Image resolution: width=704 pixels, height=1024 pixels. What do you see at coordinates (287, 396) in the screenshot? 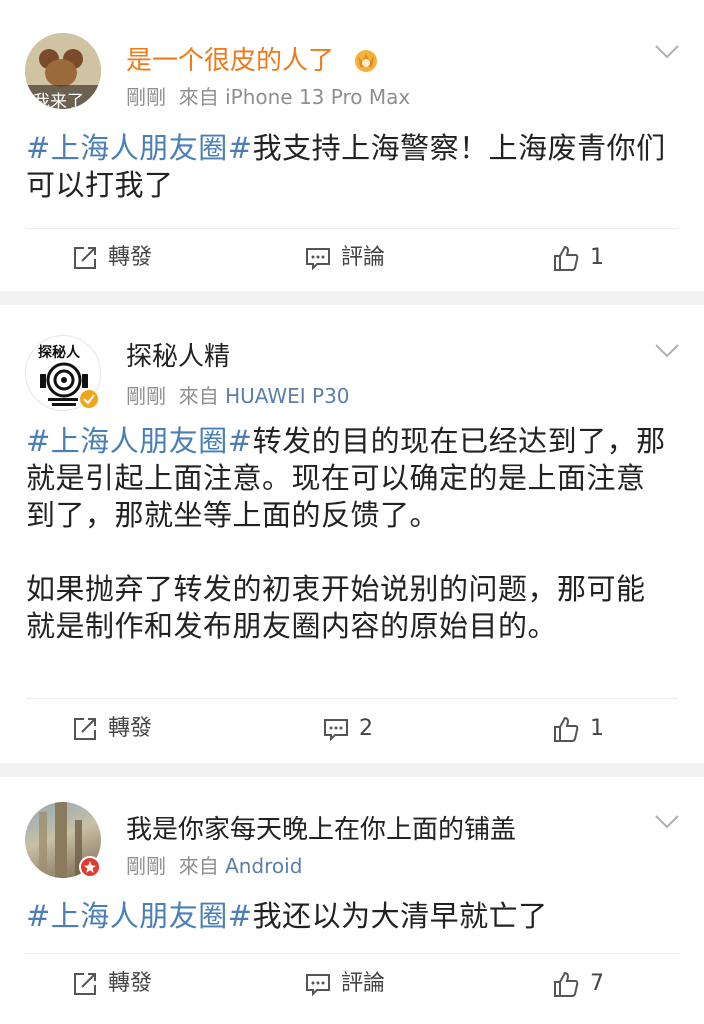
I see `device-link: HUAWEI P30` at bounding box center [287, 396].